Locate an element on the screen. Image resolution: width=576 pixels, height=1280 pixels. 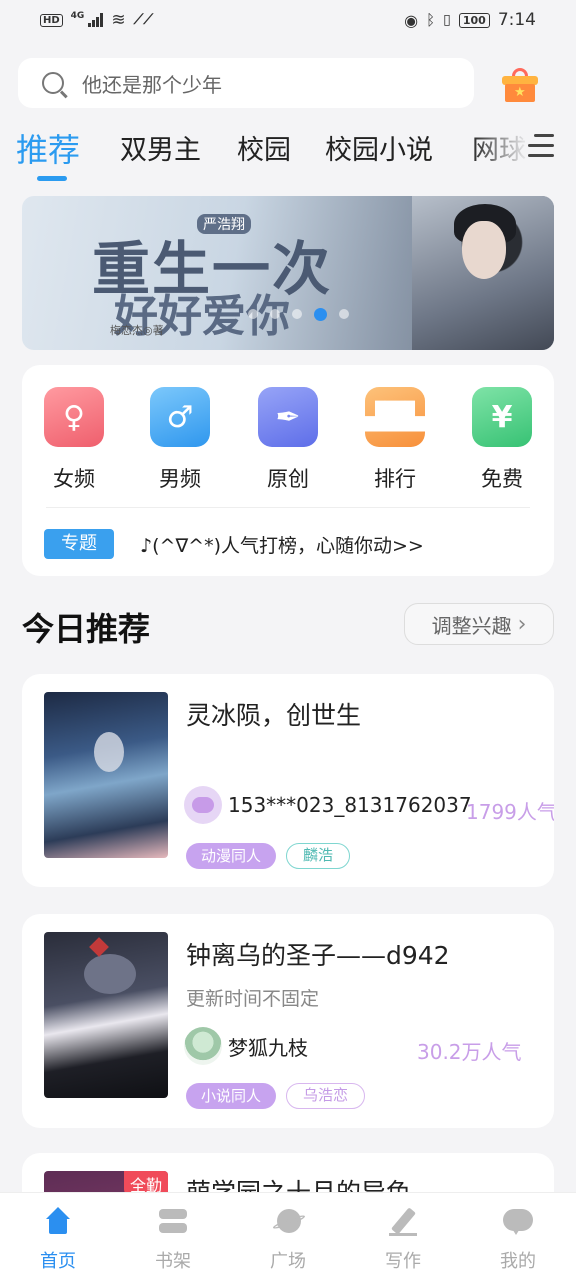
popularity: 30.2万人气 is located at coordinates (469, 1052).